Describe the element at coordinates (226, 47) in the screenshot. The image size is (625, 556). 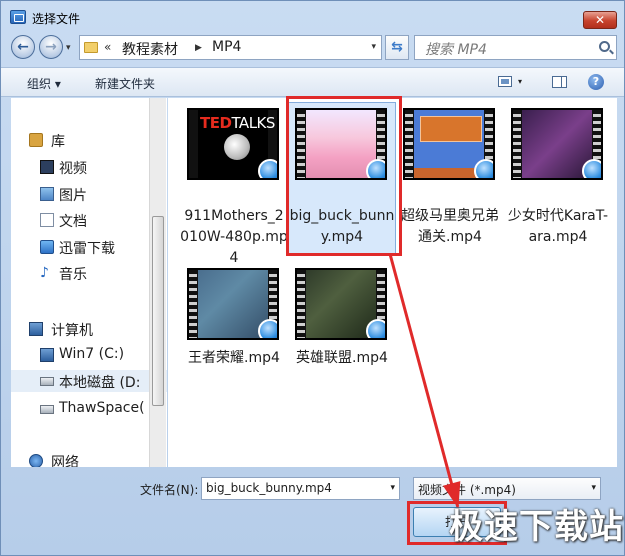
I see `breadcrumb-mp4: MP4` at that location.